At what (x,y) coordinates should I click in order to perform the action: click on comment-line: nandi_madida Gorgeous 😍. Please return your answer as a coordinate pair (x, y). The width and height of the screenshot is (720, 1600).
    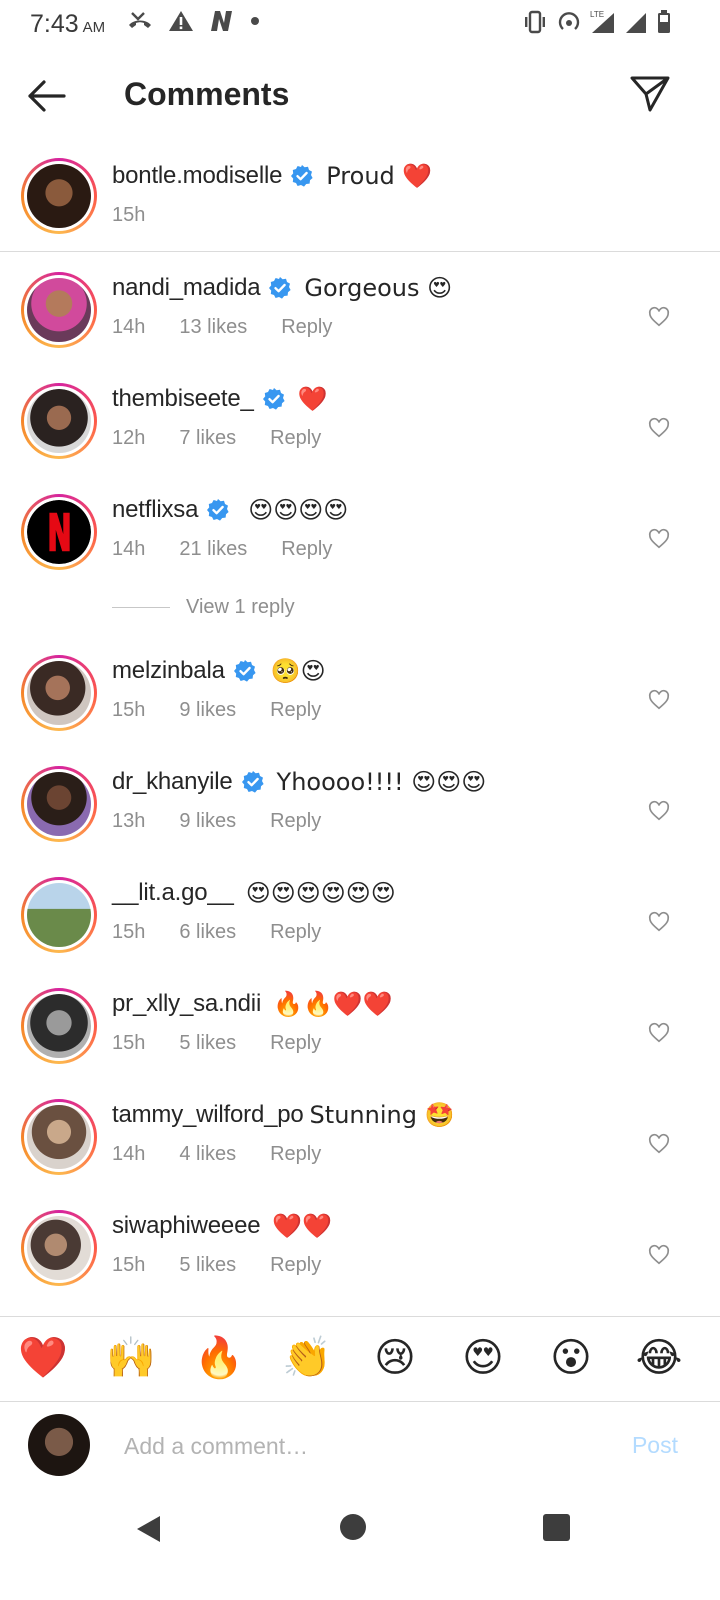
    Looking at the image, I should click on (282, 288).